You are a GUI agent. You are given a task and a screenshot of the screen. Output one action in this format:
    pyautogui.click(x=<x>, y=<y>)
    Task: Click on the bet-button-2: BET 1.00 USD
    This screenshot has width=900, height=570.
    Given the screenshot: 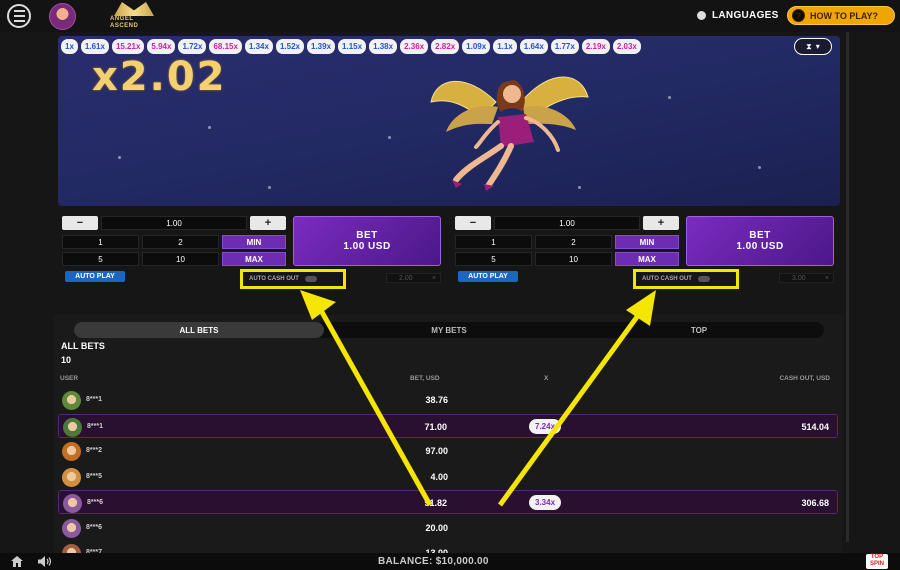 What is the action you would take?
    pyautogui.click(x=760, y=241)
    